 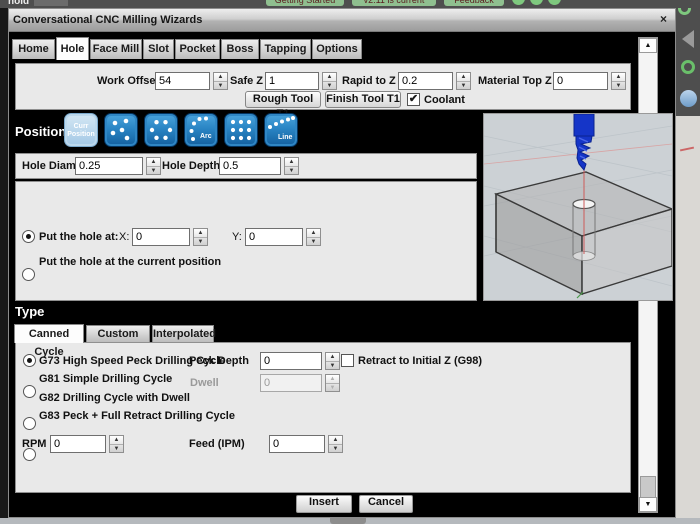 I want to click on rpm-label: RPM, so click(x=34, y=444).